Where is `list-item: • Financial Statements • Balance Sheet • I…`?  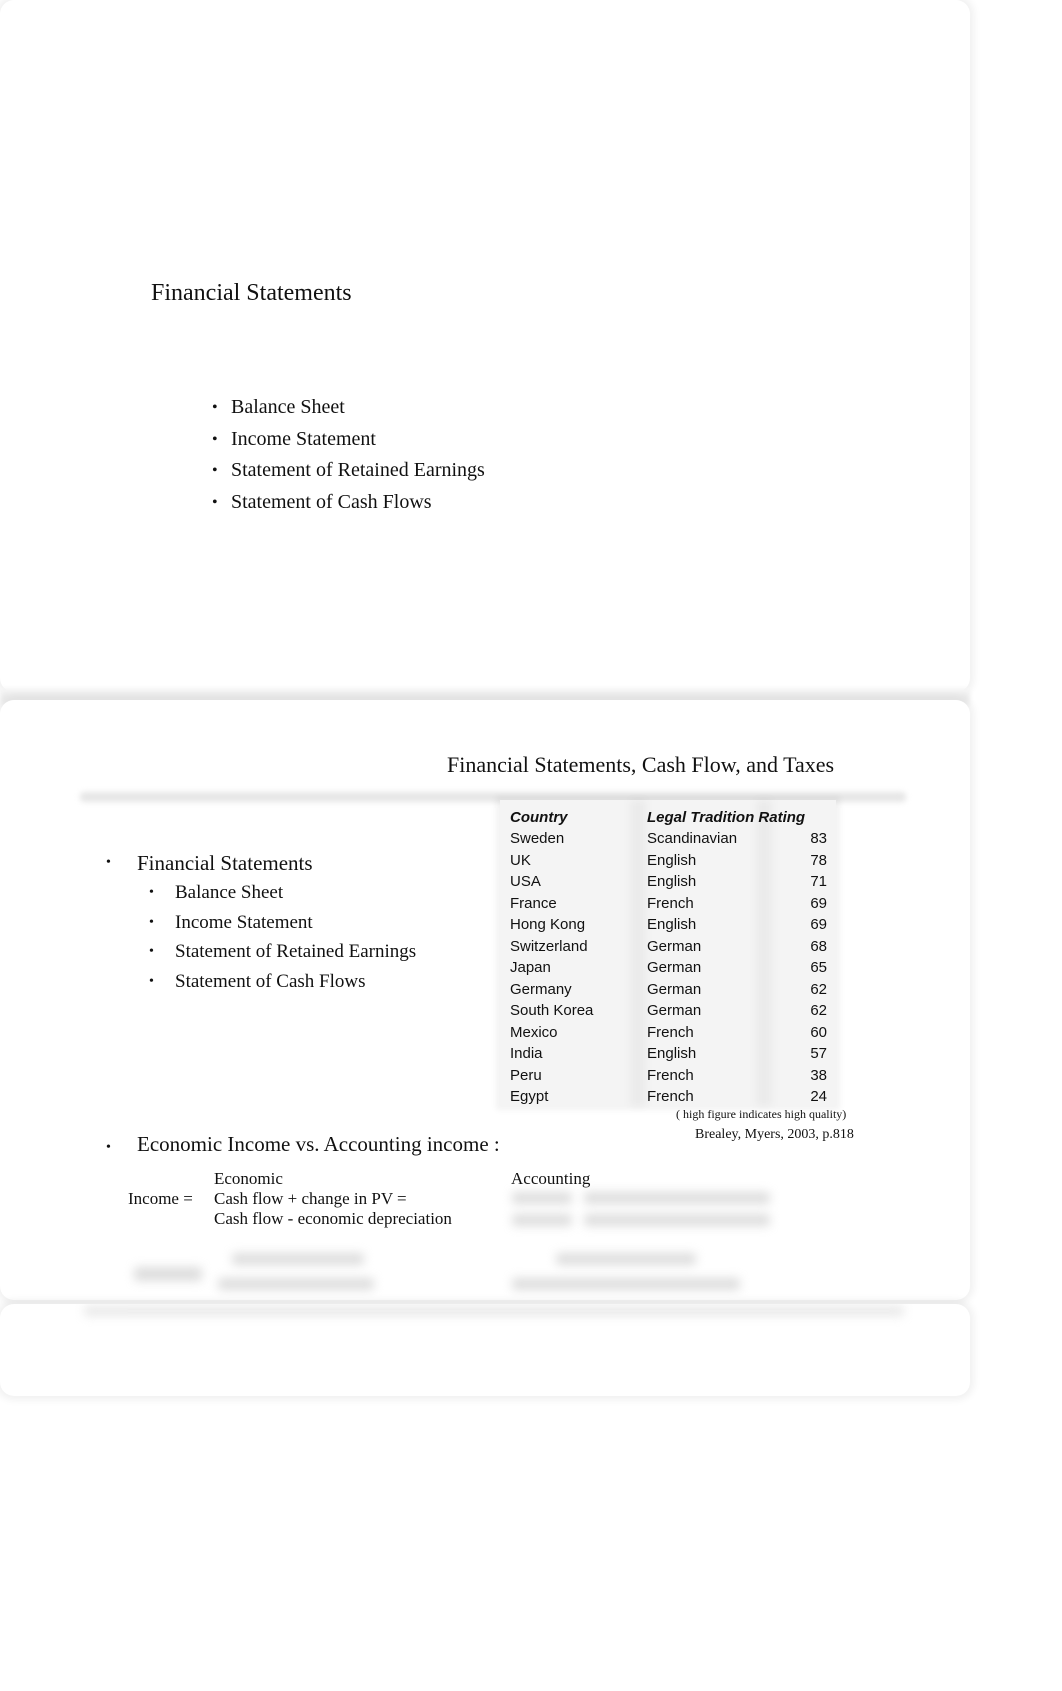
list-item: • Financial Statements • Balance Sheet • I… is located at coordinates (261, 922).